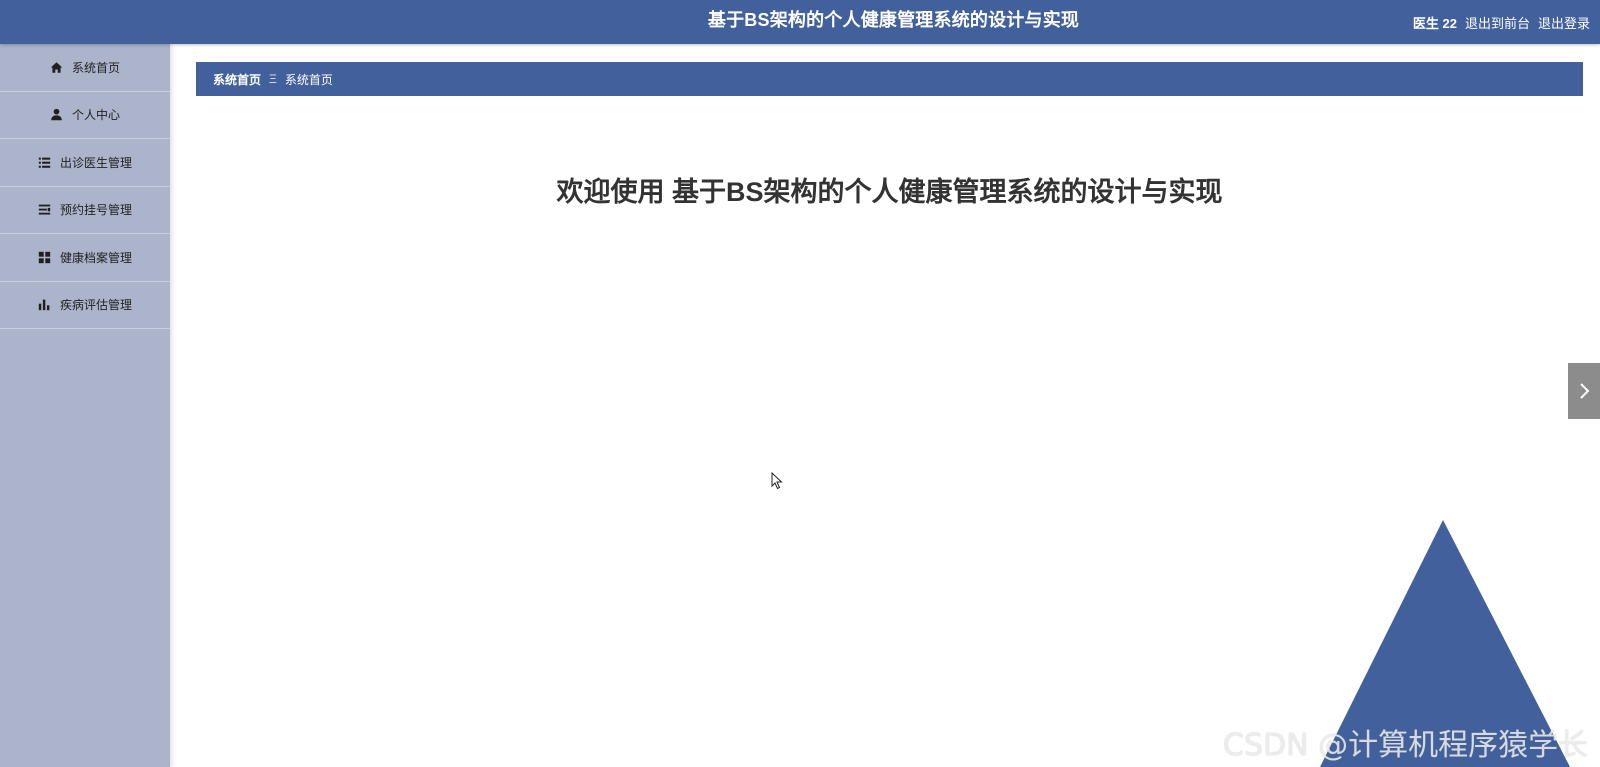  I want to click on sidebar-item-doctor-management: 出诊医生管理, so click(85, 163).